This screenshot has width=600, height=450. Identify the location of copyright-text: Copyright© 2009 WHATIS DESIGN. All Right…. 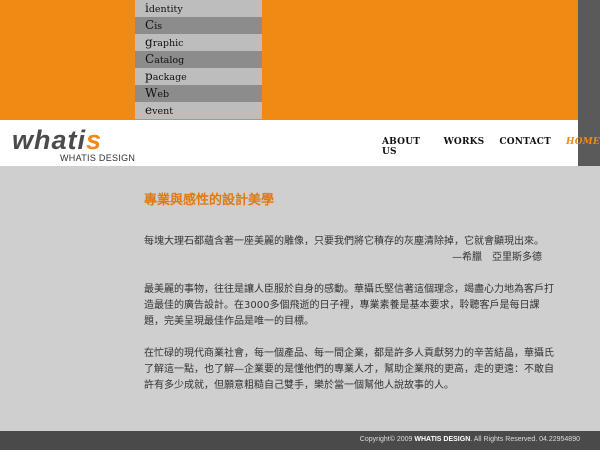
(470, 439).